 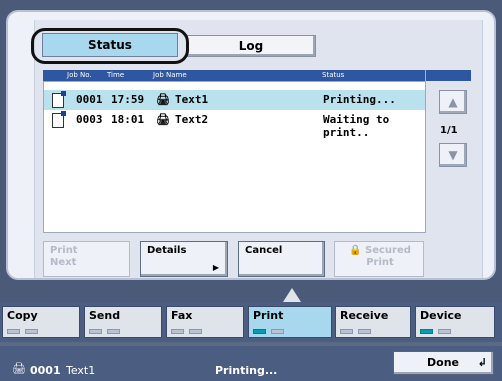 What do you see at coordinates (380, 262) in the screenshot?
I see `secured-label-line2: Print` at bounding box center [380, 262].